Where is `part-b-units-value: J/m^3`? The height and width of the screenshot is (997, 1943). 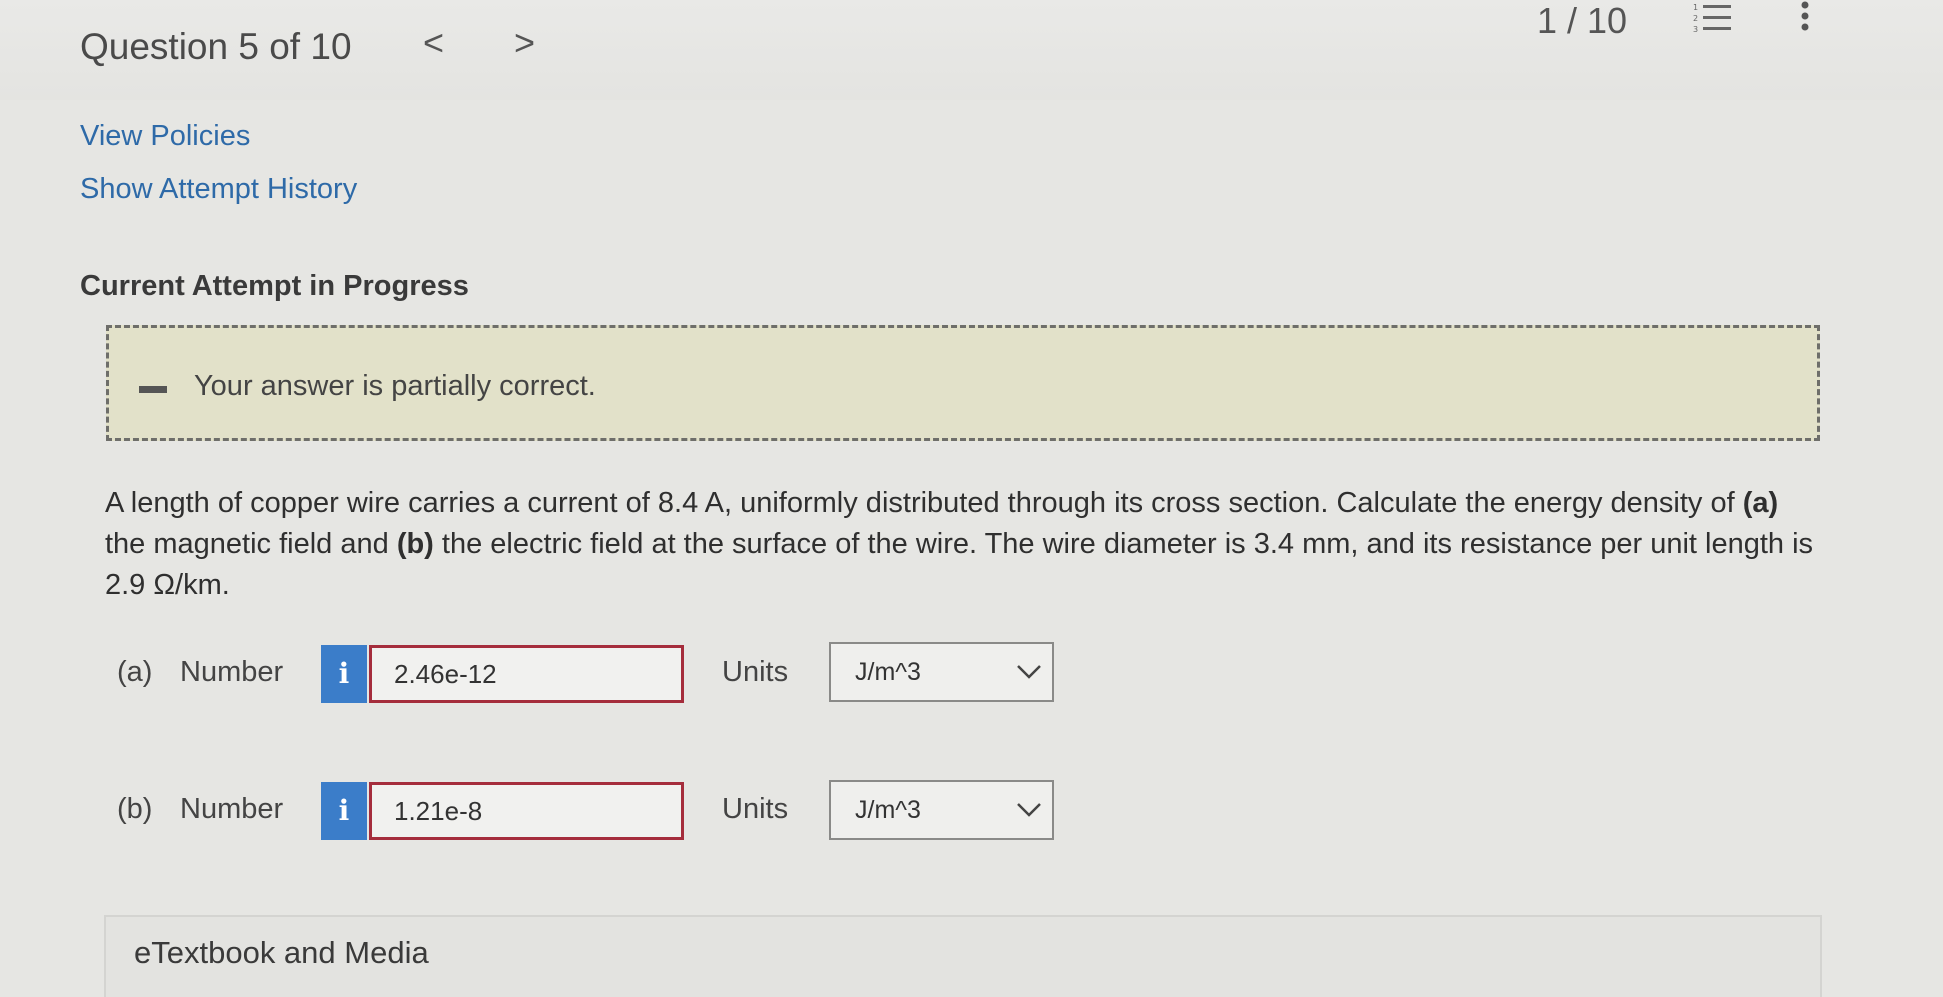 part-b-units-value: J/m^3 is located at coordinates (888, 810).